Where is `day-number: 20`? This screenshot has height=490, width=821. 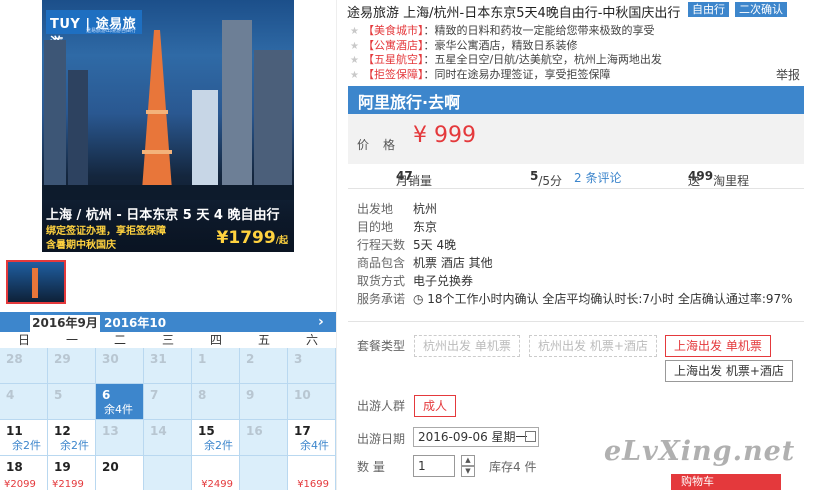
day-number: 20 is located at coordinates (110, 467).